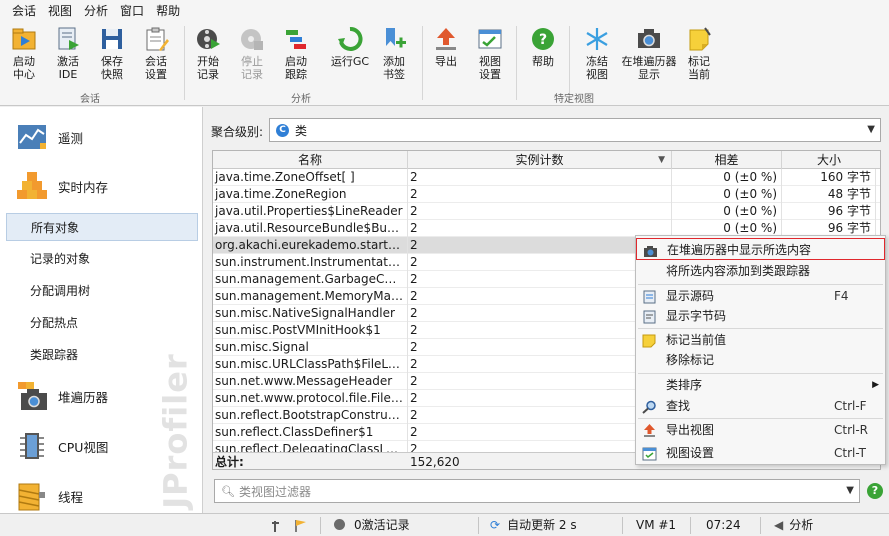 The height and width of the screenshot is (536, 889). What do you see at coordinates (102, 259) in the screenshot?
I see `nav-recorded-objects: 记录的对象` at bounding box center [102, 259].